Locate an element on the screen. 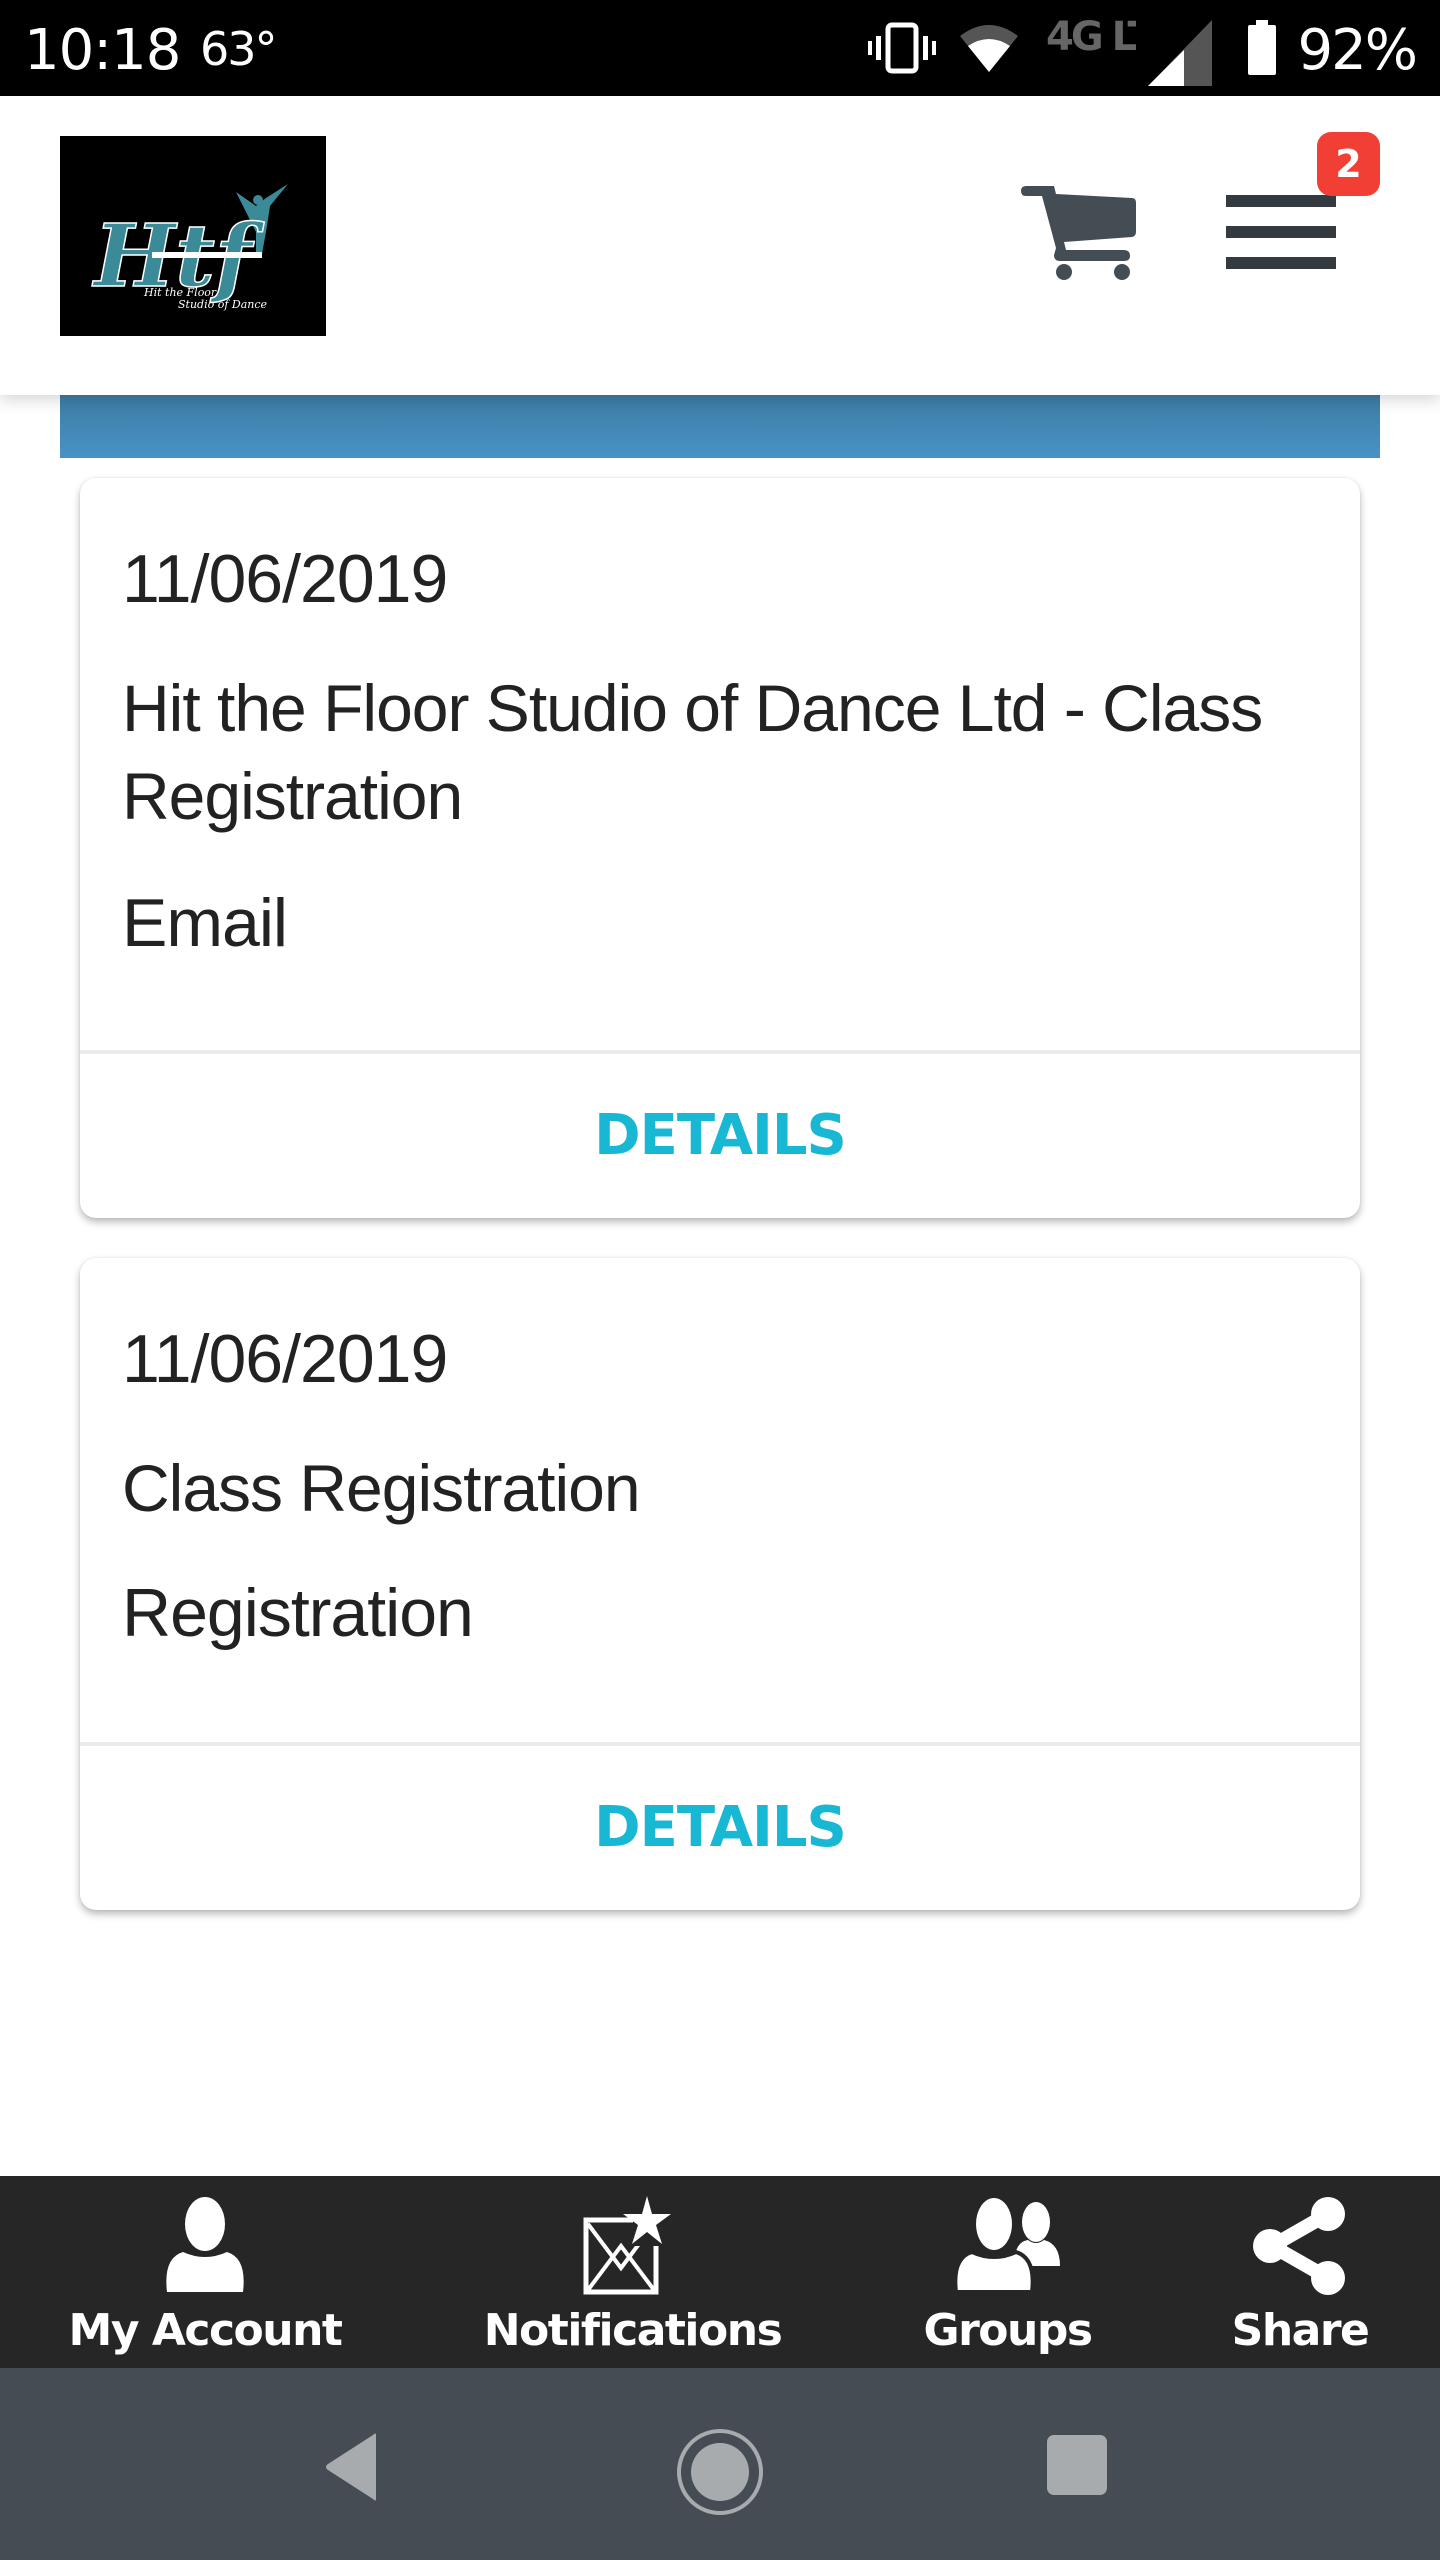 This screenshot has height=2560, width=1440. status-temperature: 63° is located at coordinates (239, 49).